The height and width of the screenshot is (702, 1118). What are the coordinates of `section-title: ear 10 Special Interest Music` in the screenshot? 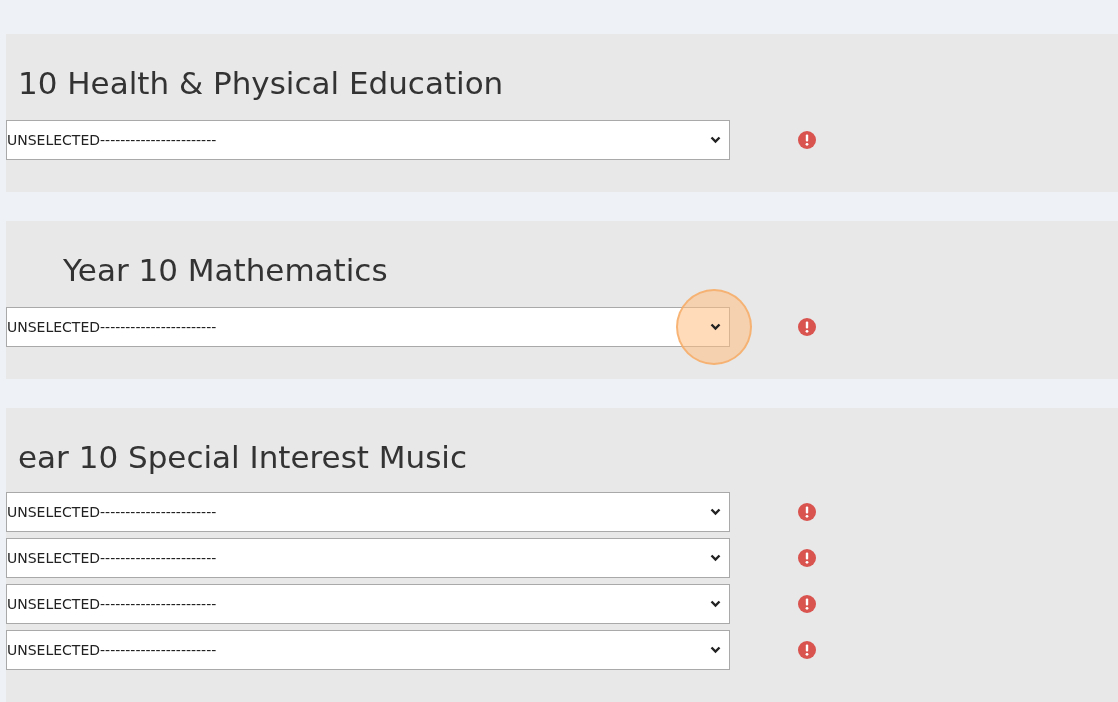 It's located at (243, 457).